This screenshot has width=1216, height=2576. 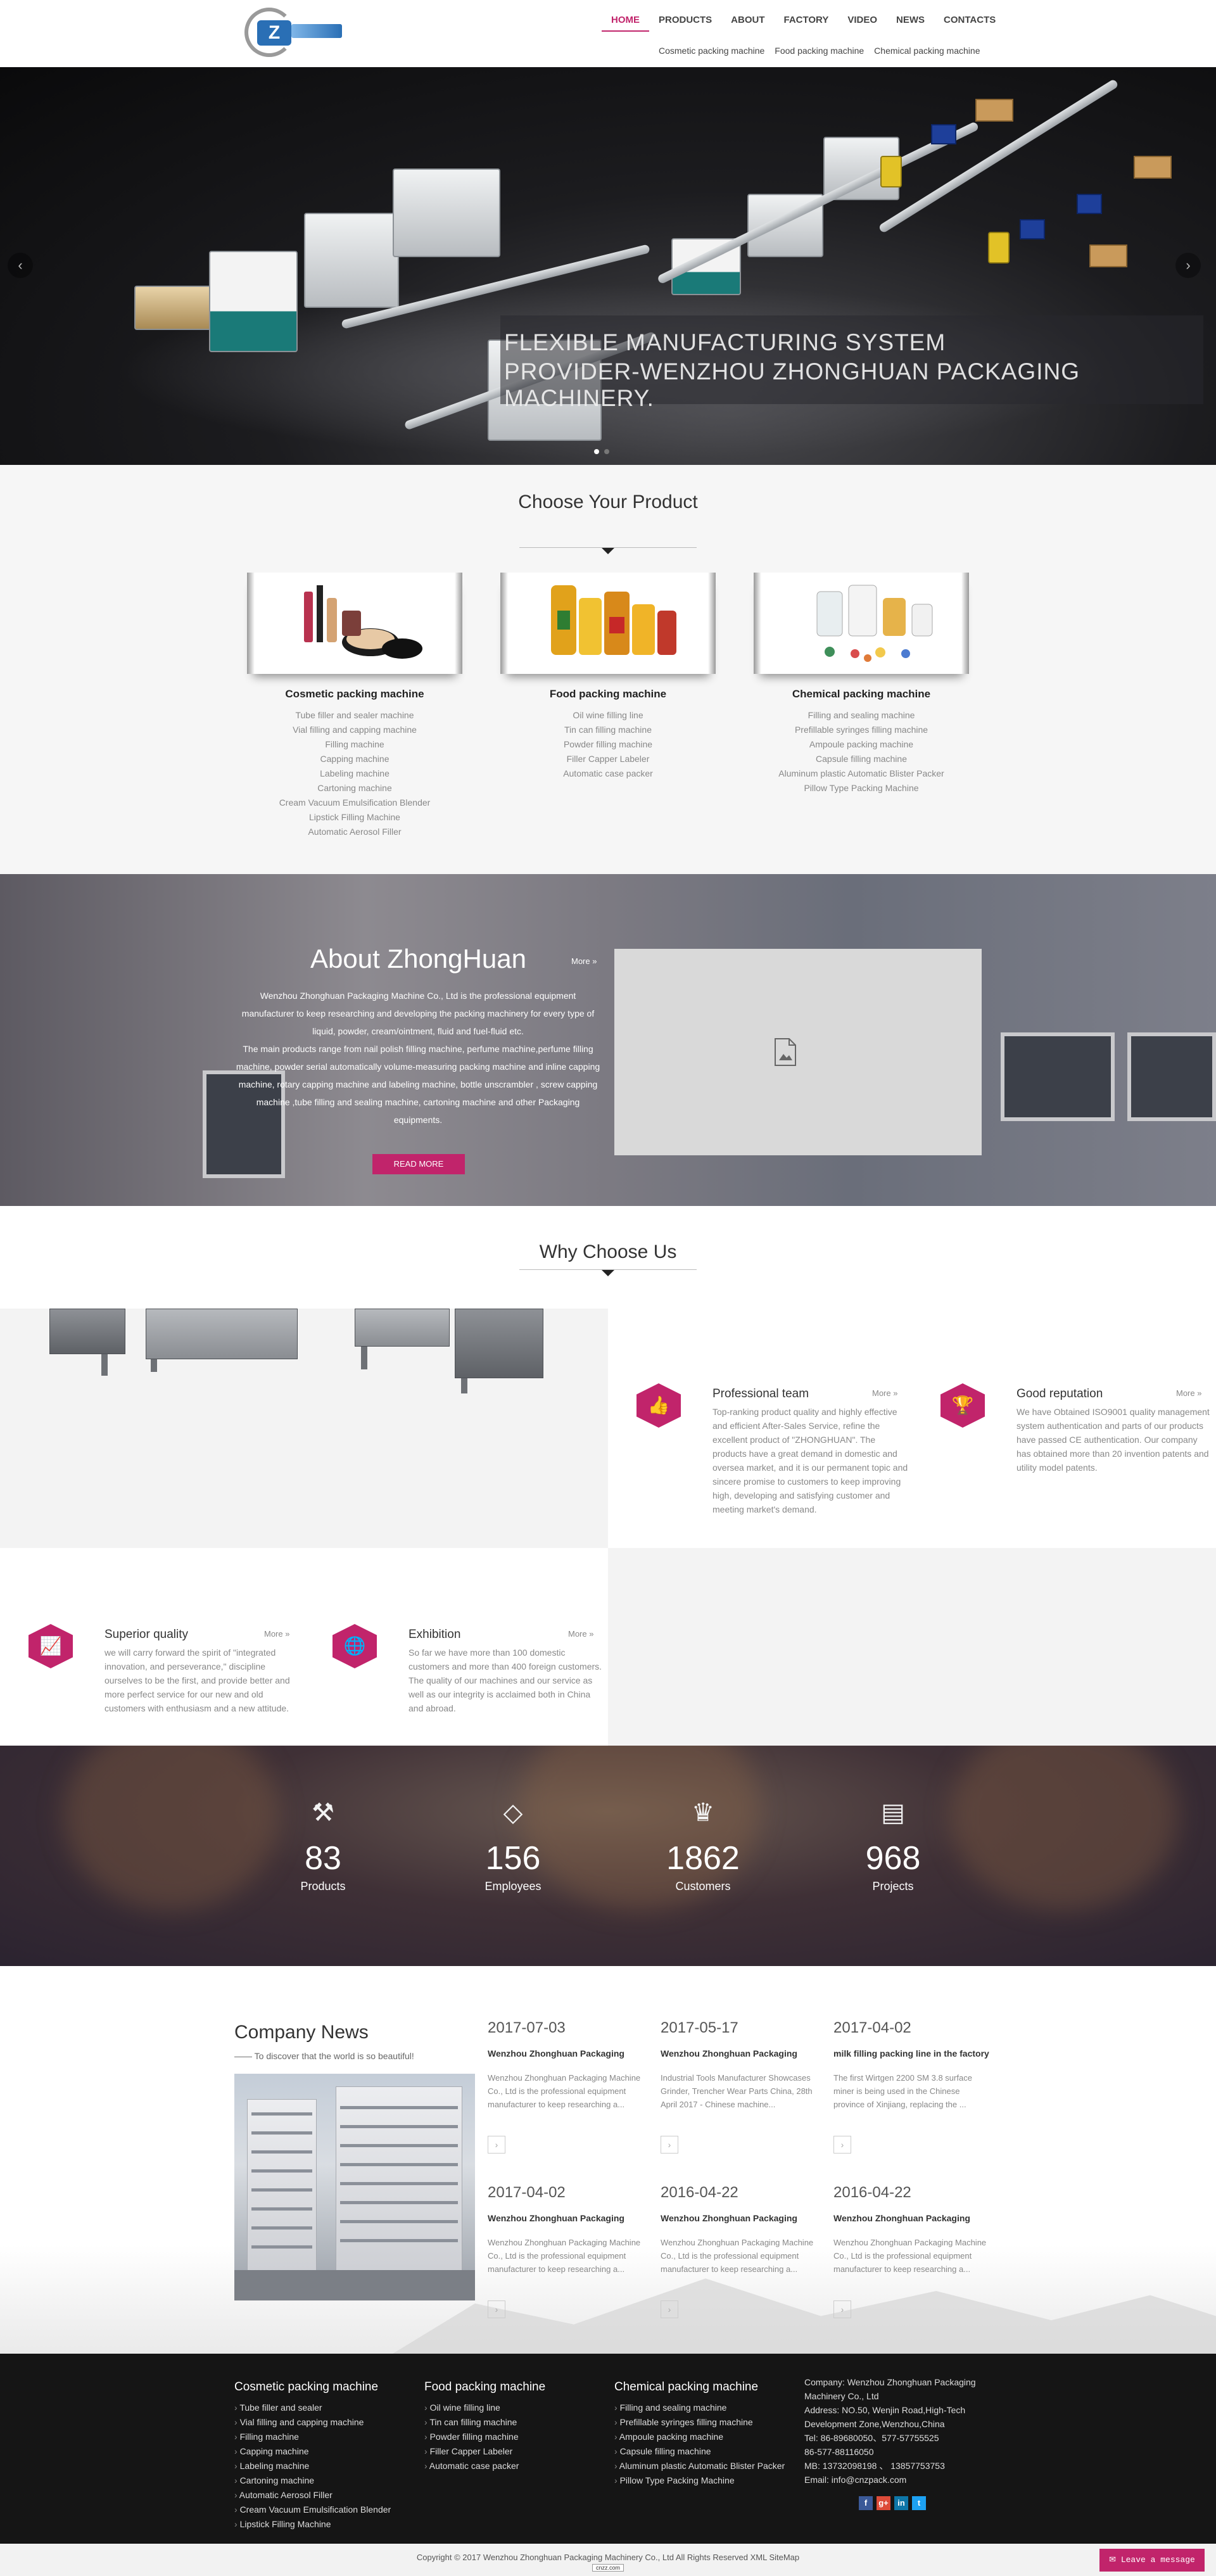 I want to click on footer-link: Automatic Aerosol Filler, so click(x=312, y=2495).